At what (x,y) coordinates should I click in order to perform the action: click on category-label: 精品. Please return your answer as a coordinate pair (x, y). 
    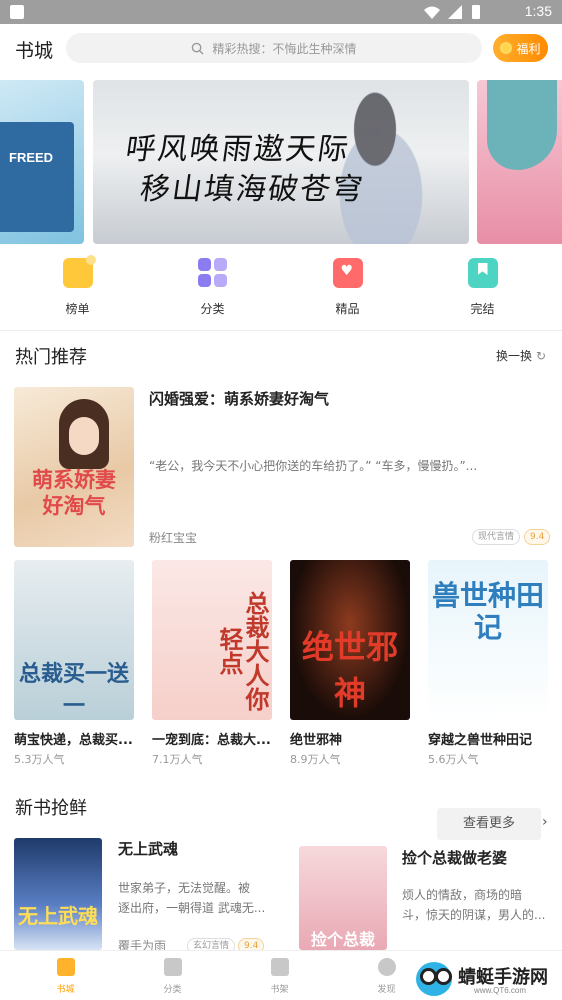
    Looking at the image, I should click on (347, 309).